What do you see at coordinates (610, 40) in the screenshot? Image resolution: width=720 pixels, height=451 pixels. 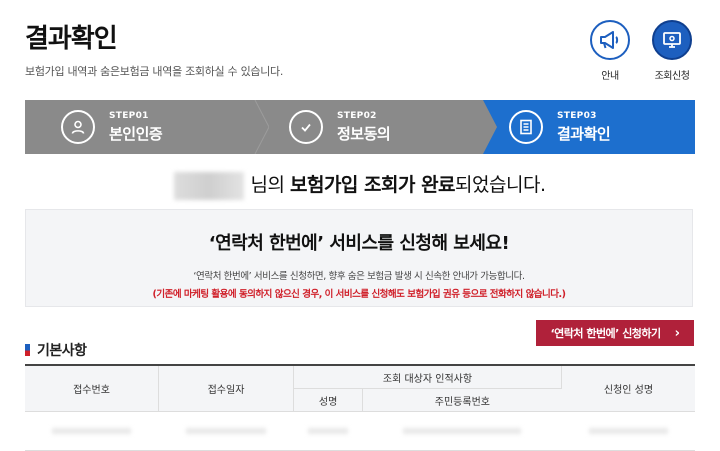 I see `megaphone-icon` at bounding box center [610, 40].